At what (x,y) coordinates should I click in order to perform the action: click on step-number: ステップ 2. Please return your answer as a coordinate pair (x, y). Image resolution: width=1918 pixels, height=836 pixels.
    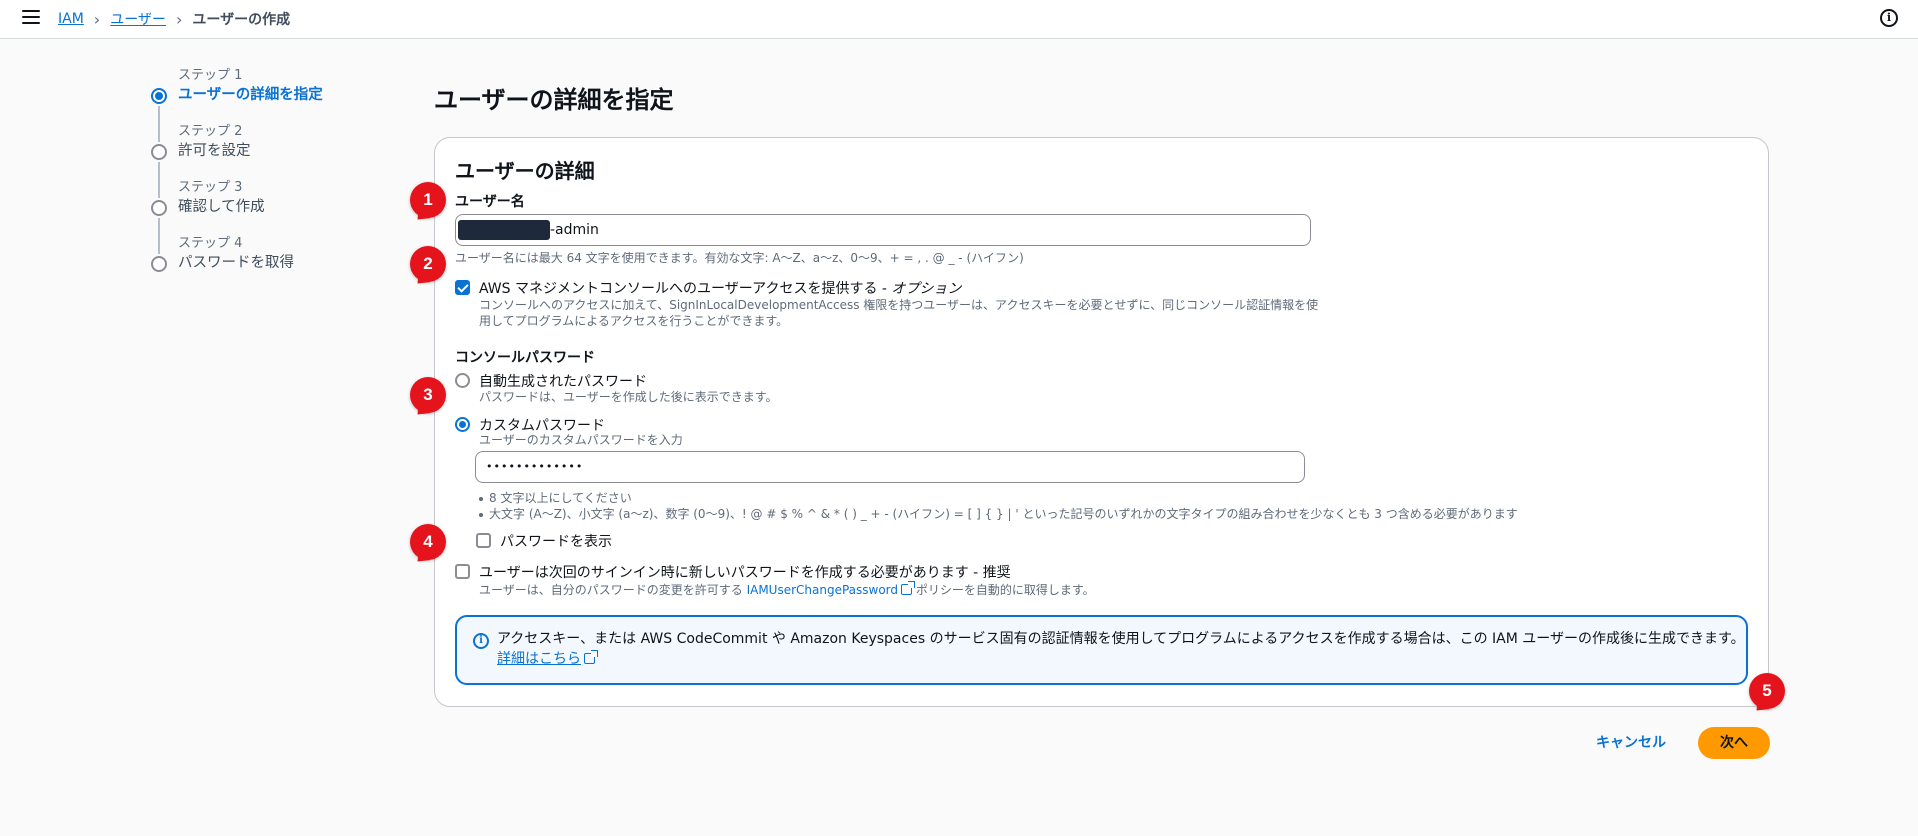
    Looking at the image, I should click on (210, 131).